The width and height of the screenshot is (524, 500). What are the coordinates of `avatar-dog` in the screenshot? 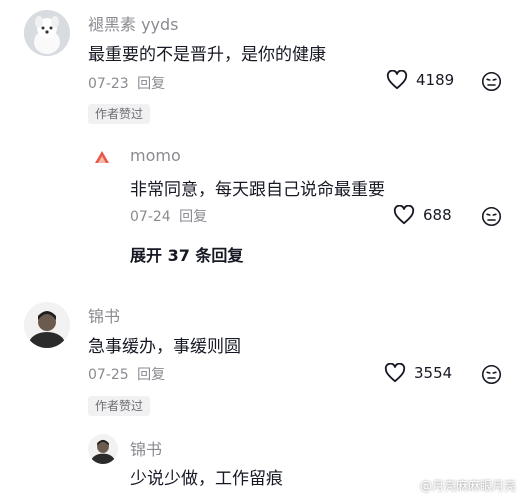 It's located at (47, 33).